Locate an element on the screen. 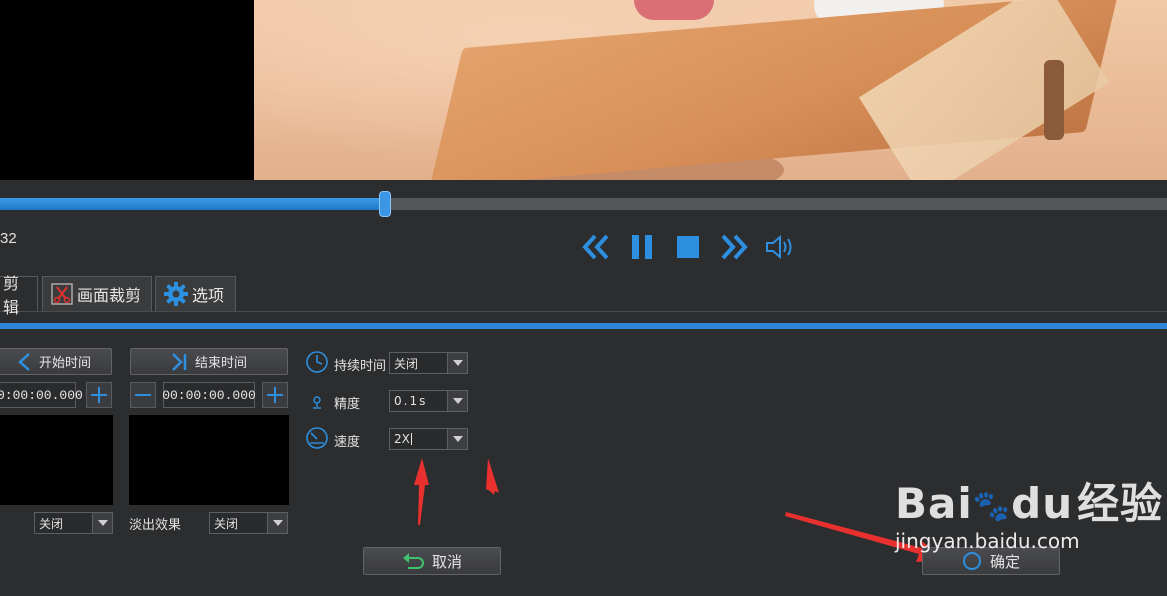 This screenshot has width=1167, height=596. clock-icon is located at coordinates (317, 362).